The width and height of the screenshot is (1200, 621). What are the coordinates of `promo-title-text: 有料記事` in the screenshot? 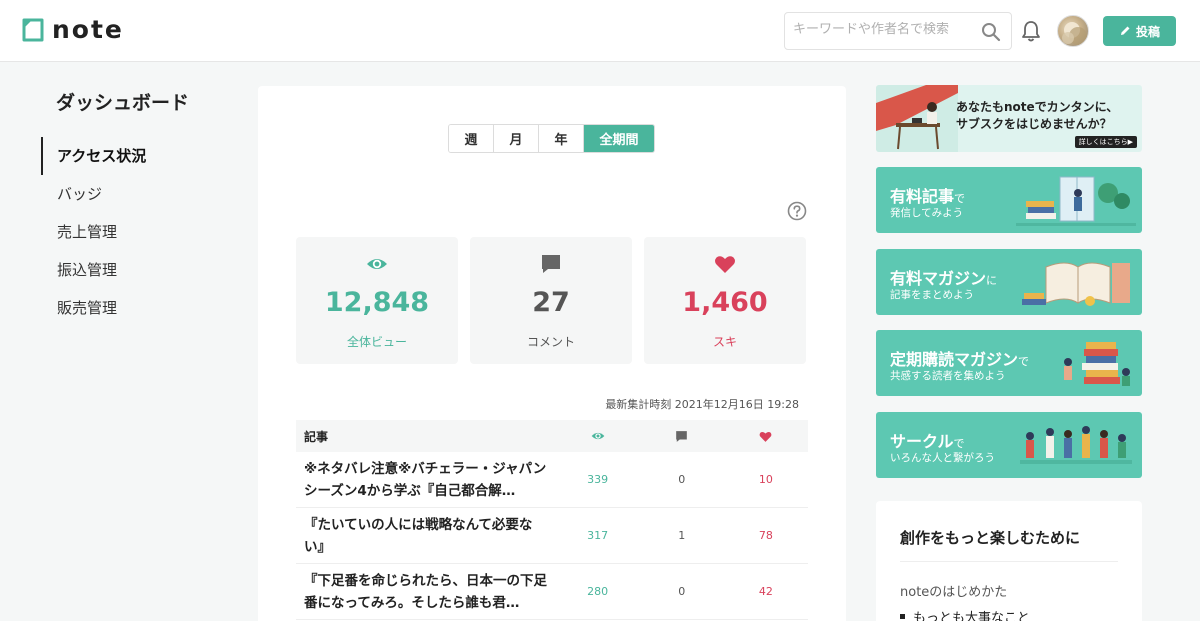 It's located at (922, 196).